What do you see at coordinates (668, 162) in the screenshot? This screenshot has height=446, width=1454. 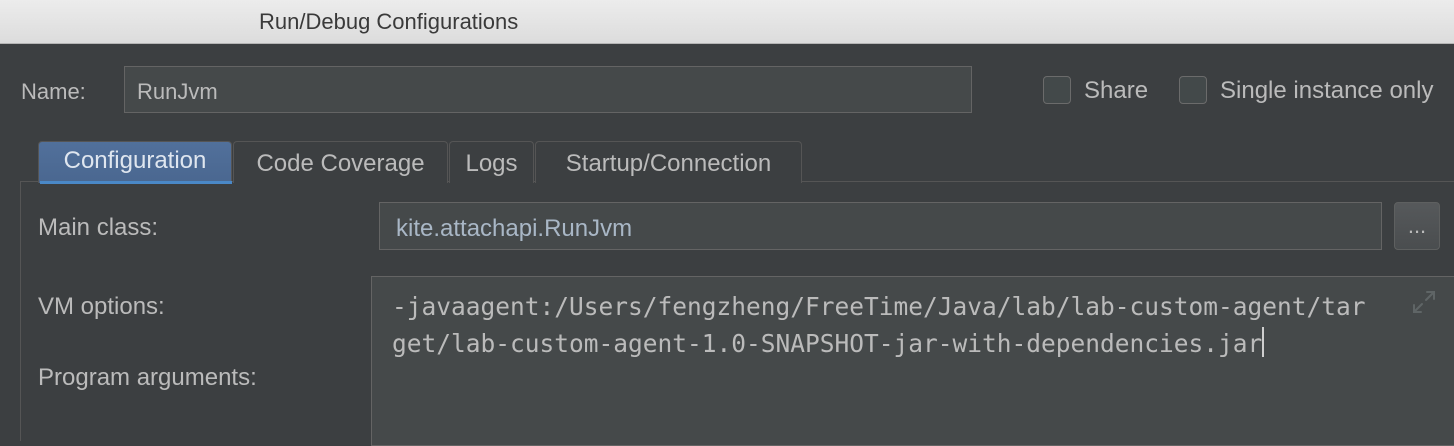 I see `tab-startup-connection: Startup/Connection` at bounding box center [668, 162].